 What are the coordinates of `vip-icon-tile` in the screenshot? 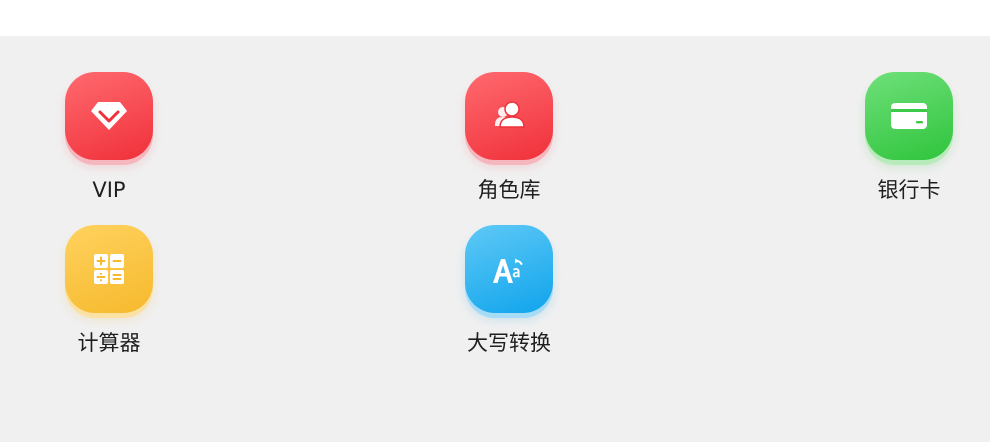 It's located at (109, 116).